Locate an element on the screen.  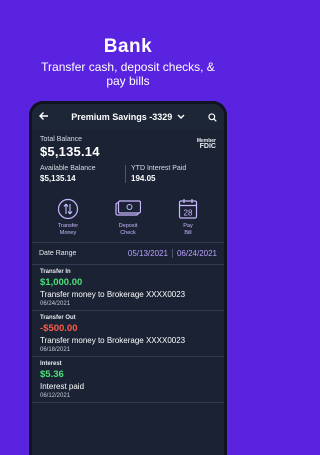
deposit-check-button: Deposit Check is located at coordinates (128, 216).